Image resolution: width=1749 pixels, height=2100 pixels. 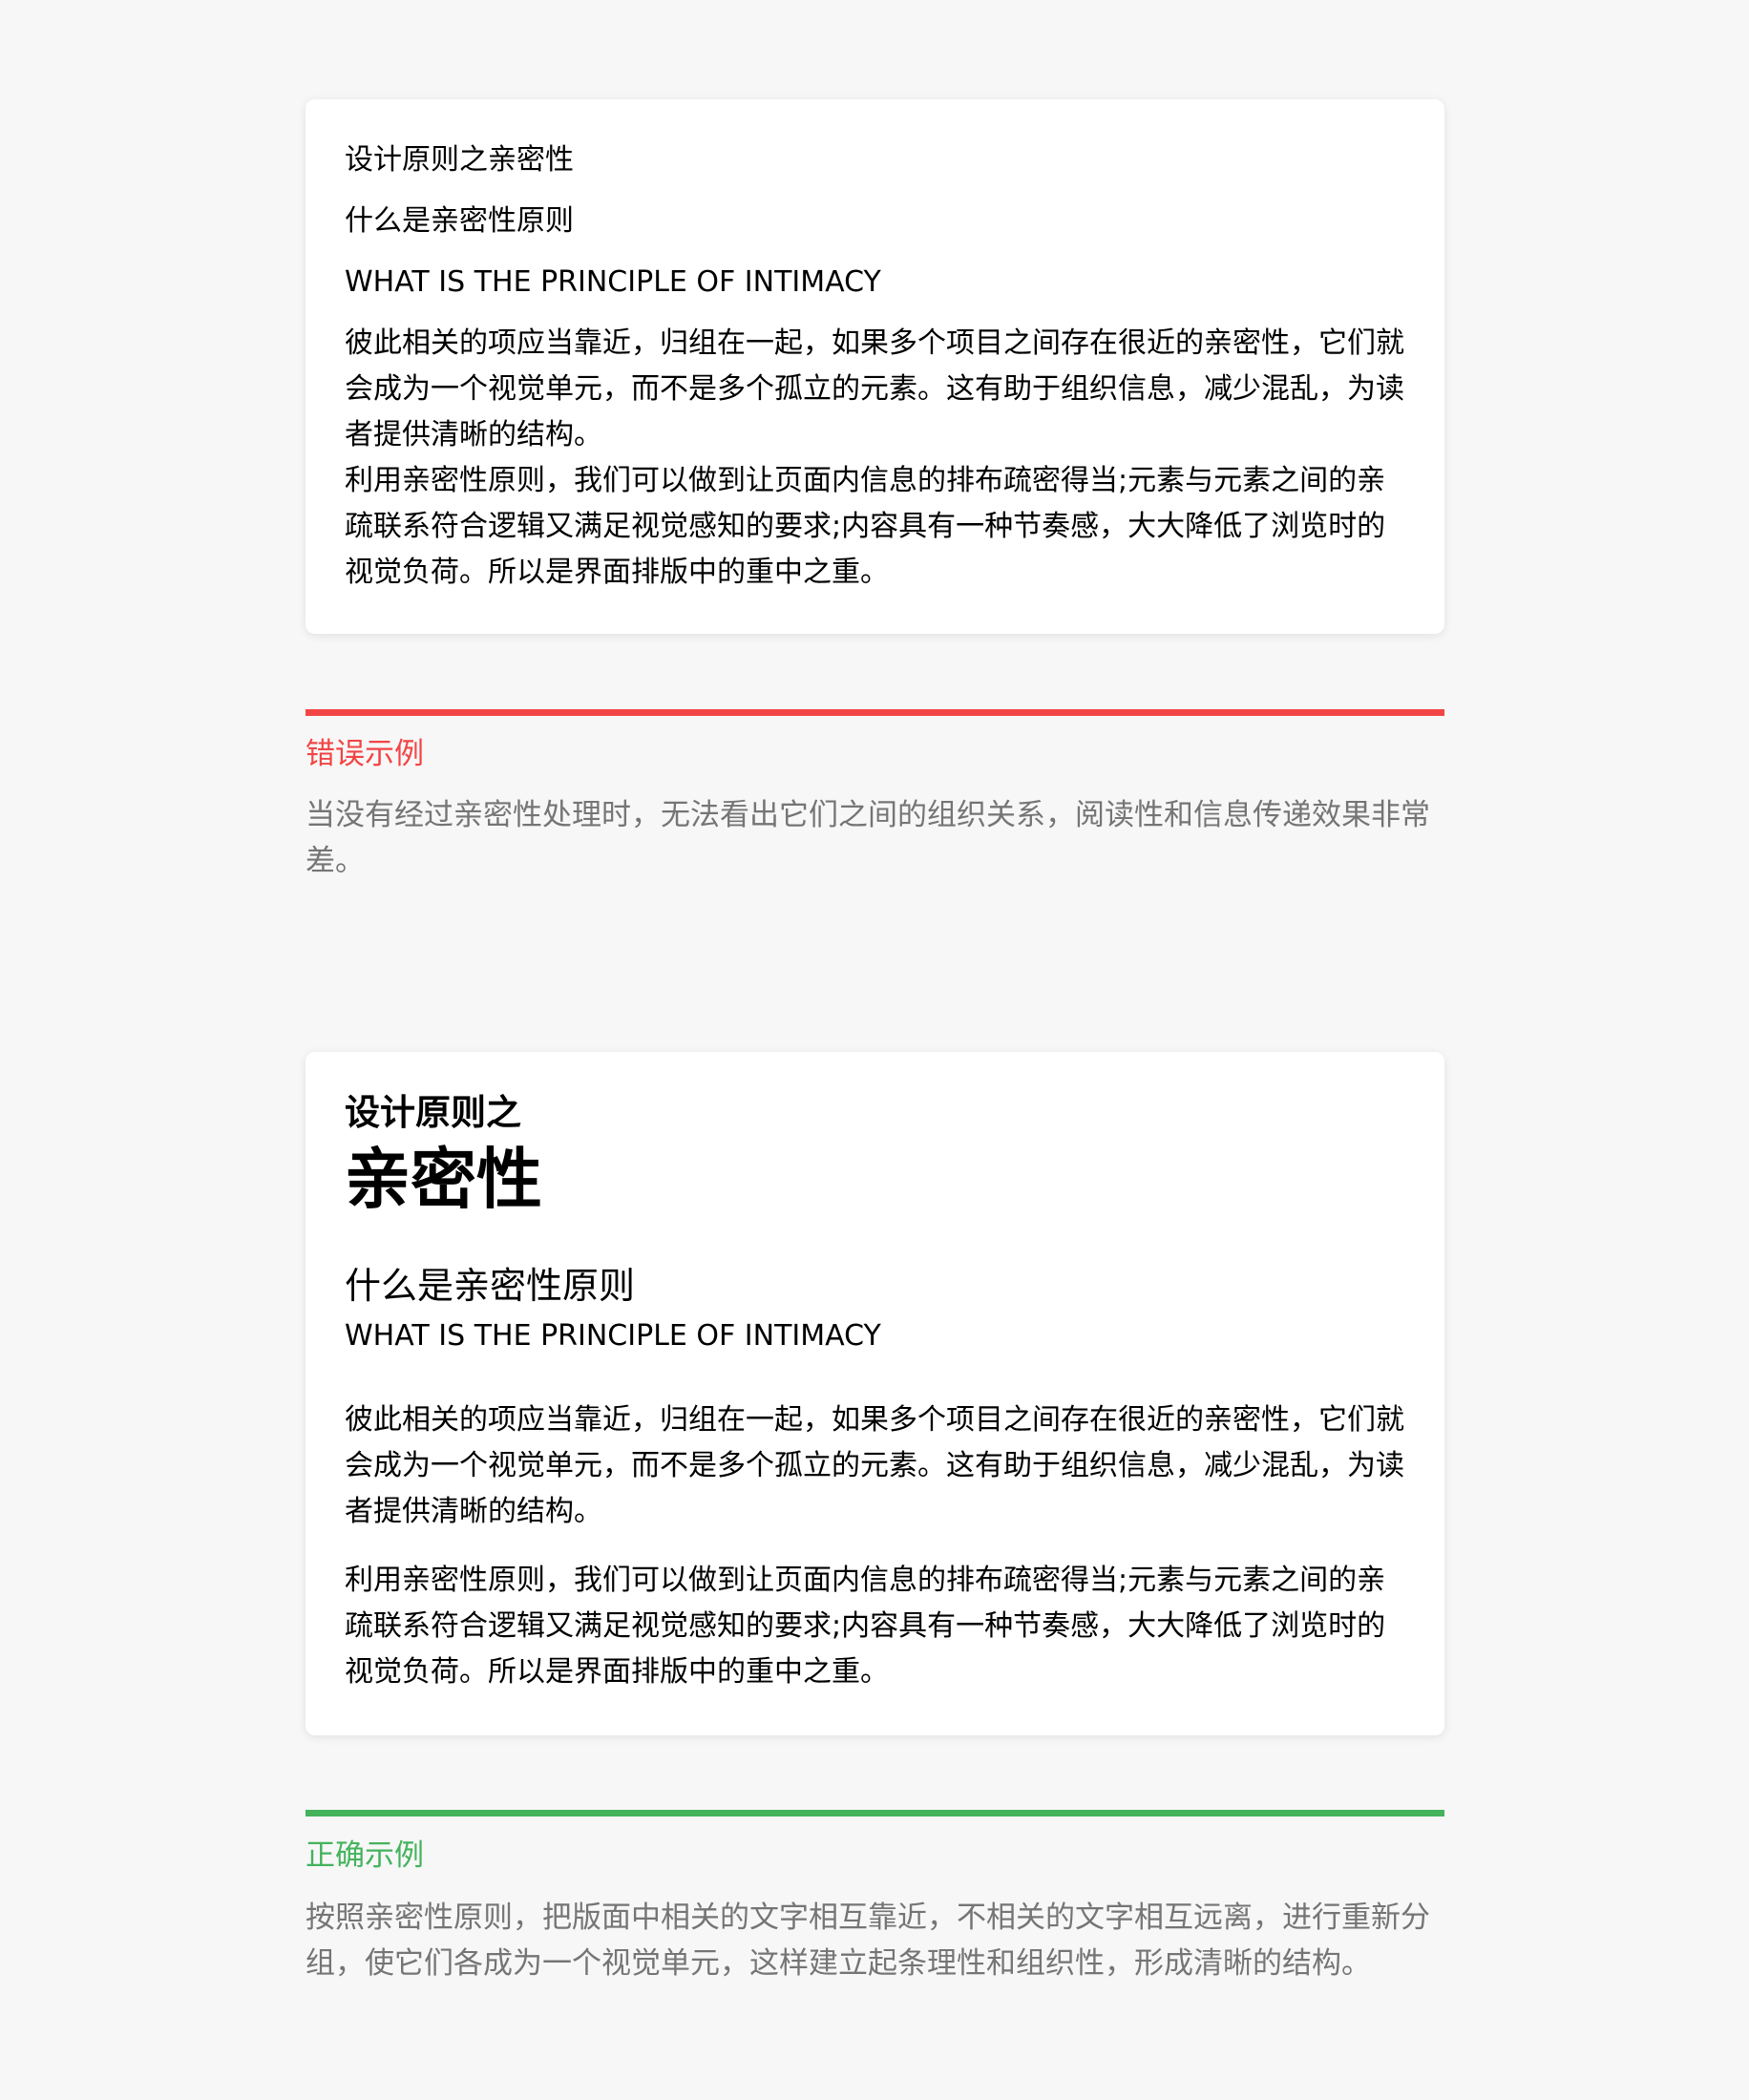 I want to click on correct-example-label: 正确示例, so click(x=365, y=1855).